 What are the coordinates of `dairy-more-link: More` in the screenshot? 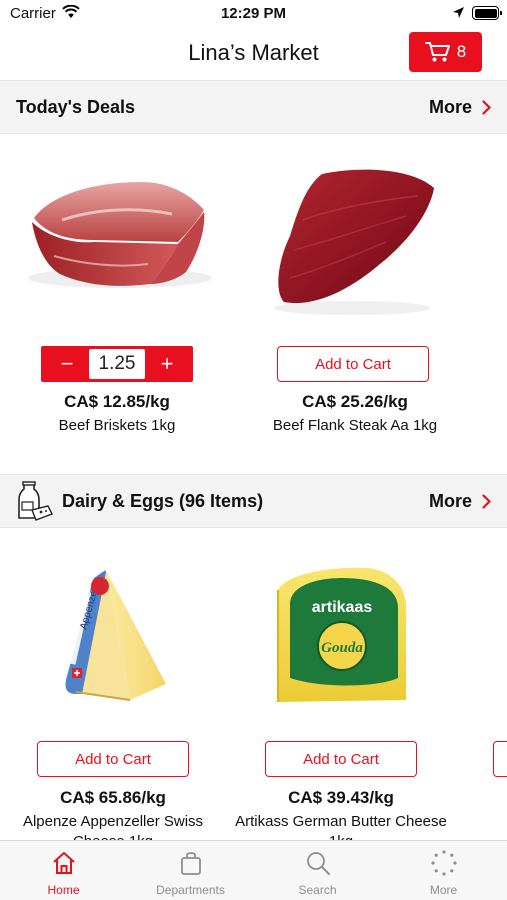 It's located at (460, 501).